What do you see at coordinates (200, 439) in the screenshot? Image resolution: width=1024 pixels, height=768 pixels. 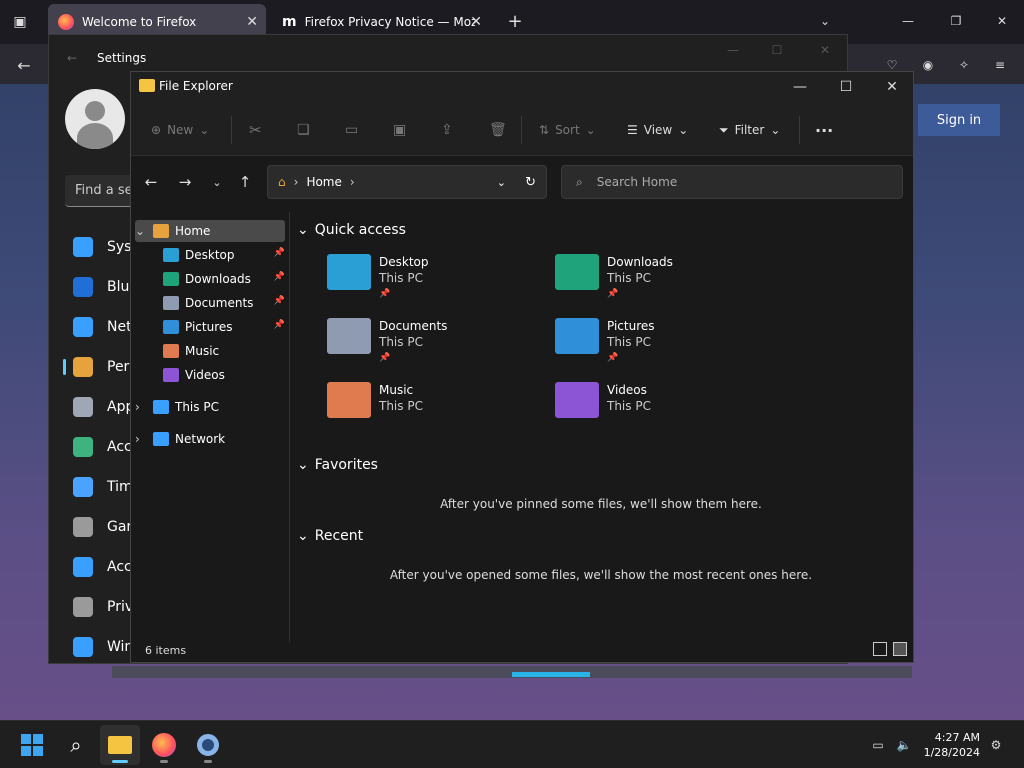 I see `tree-item-label: Network` at bounding box center [200, 439].